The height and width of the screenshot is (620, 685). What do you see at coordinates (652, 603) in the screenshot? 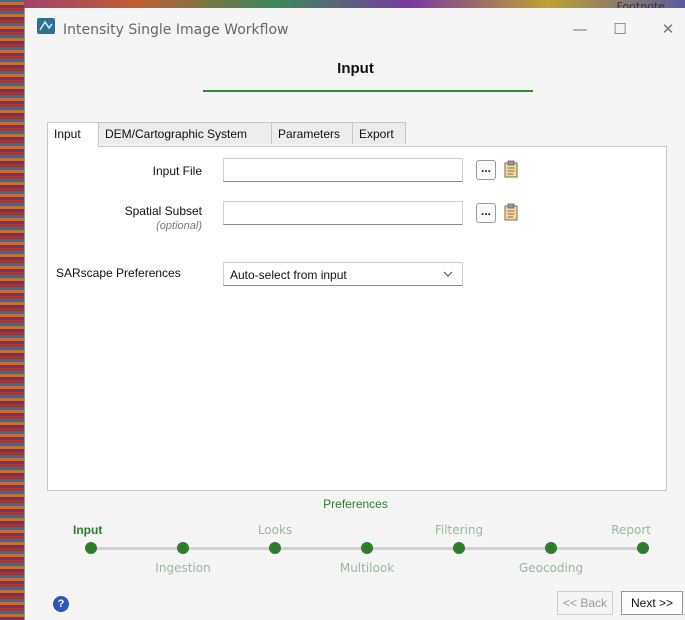
I see `next-button: Next >>` at bounding box center [652, 603].